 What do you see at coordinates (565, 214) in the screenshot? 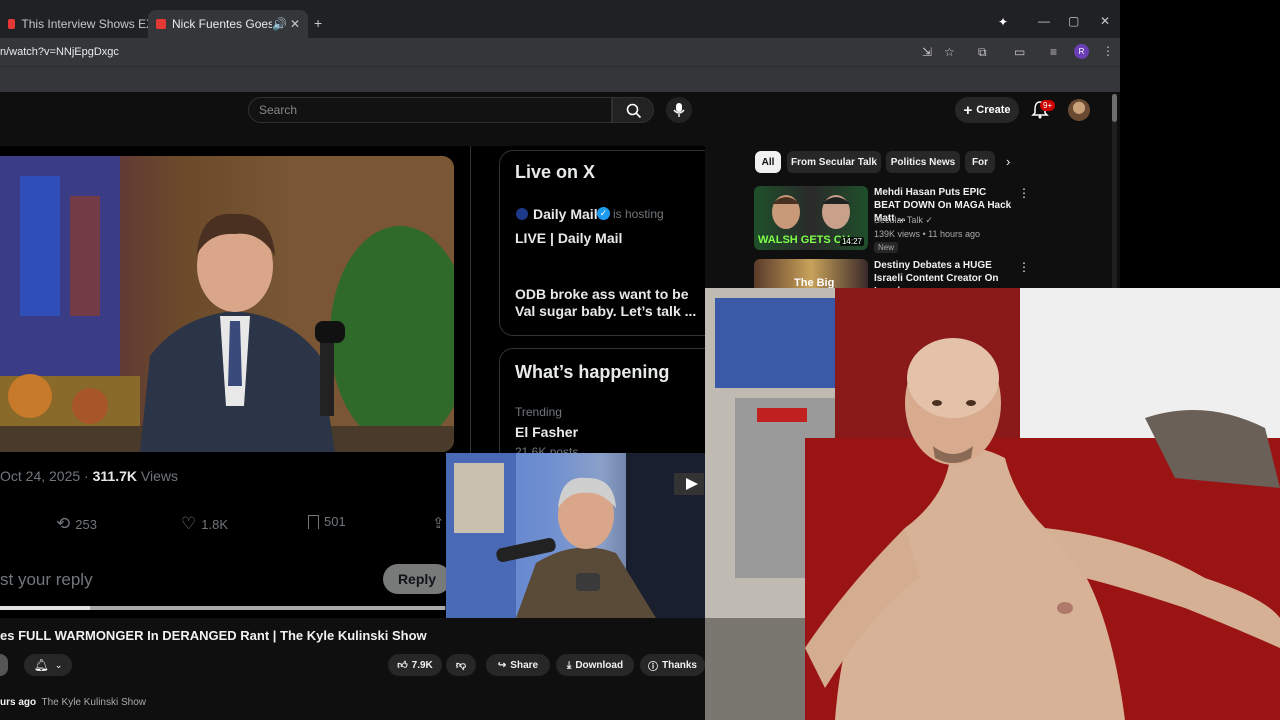
I see `host-name: Daily Mail` at bounding box center [565, 214].